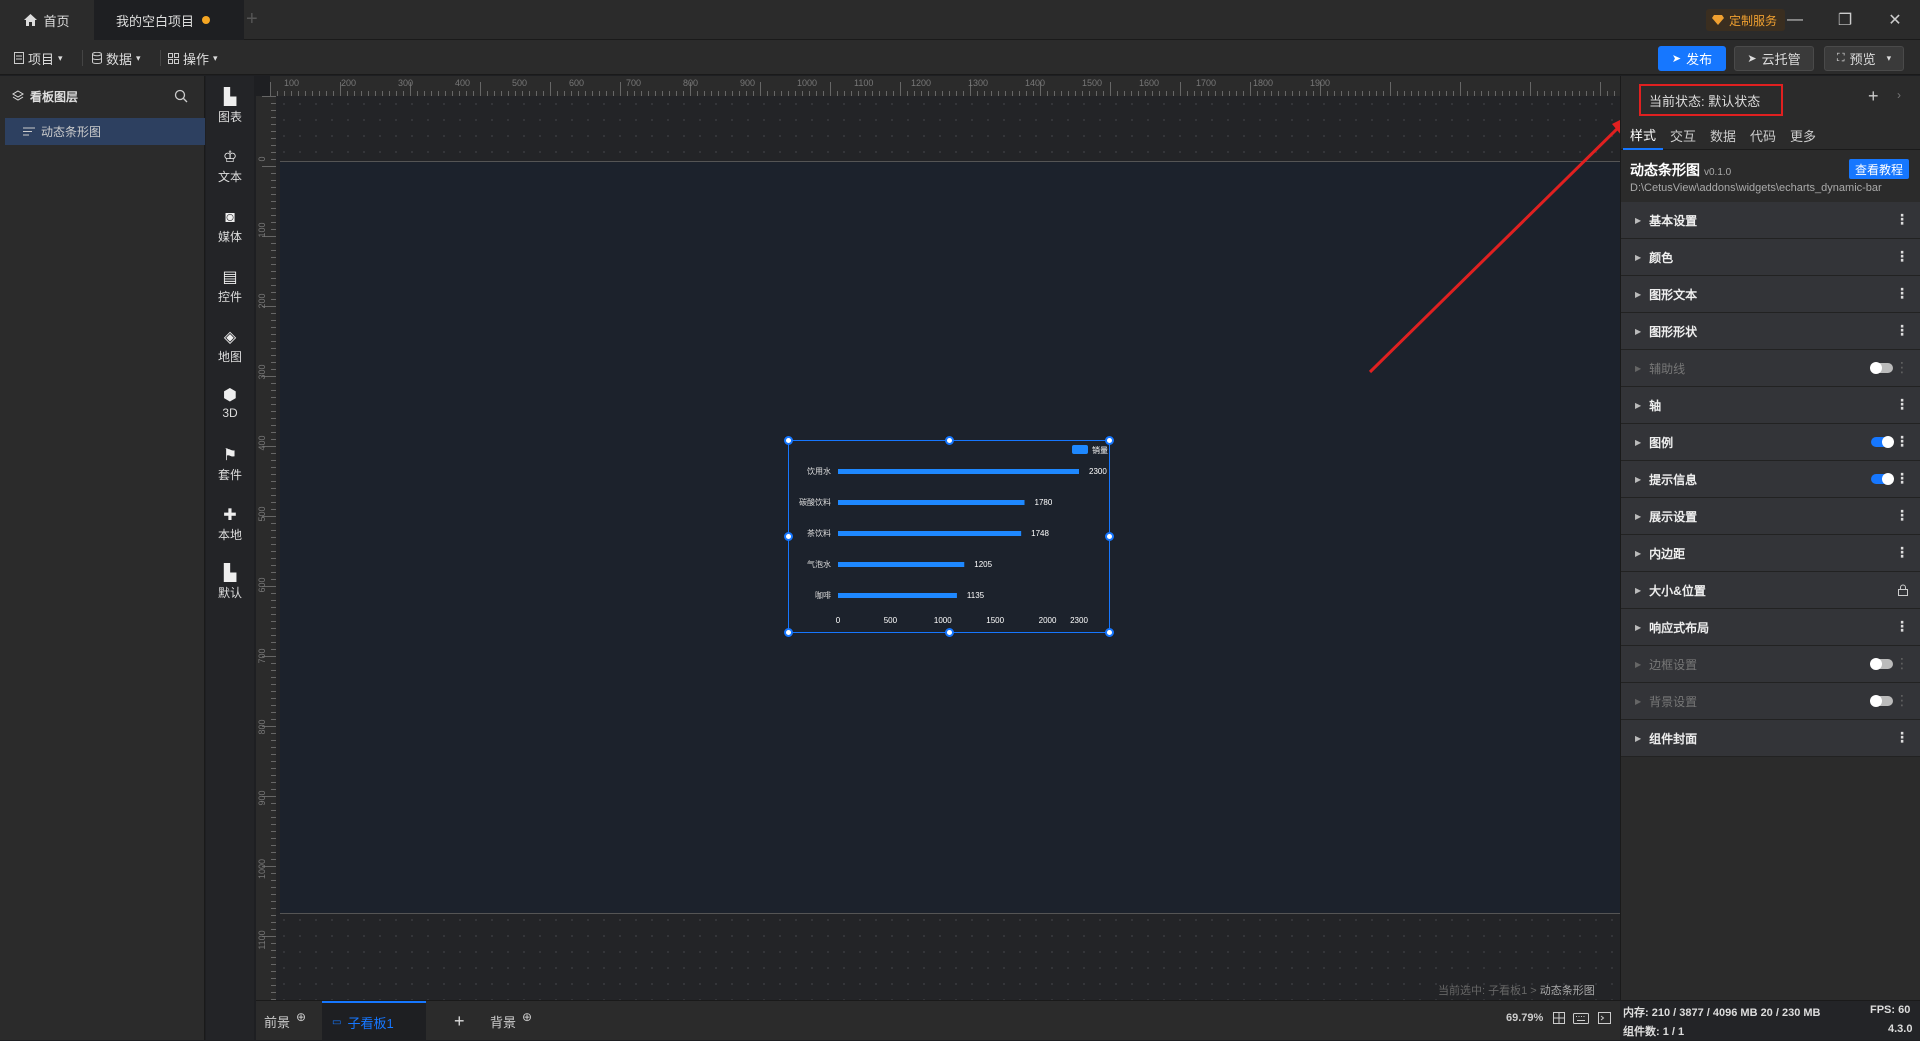 The image size is (1920, 1041). What do you see at coordinates (230, 470) in the screenshot?
I see `comp-kit: ⚑ 套件` at bounding box center [230, 470].